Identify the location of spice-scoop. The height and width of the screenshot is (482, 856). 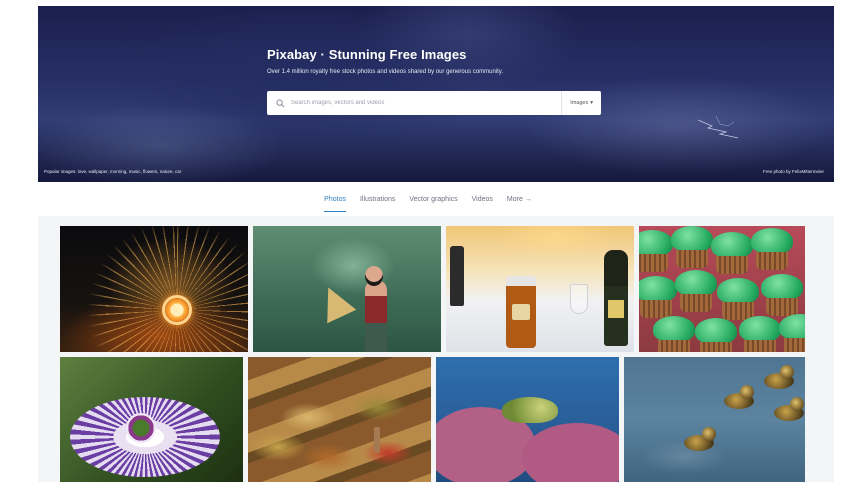
(377, 440).